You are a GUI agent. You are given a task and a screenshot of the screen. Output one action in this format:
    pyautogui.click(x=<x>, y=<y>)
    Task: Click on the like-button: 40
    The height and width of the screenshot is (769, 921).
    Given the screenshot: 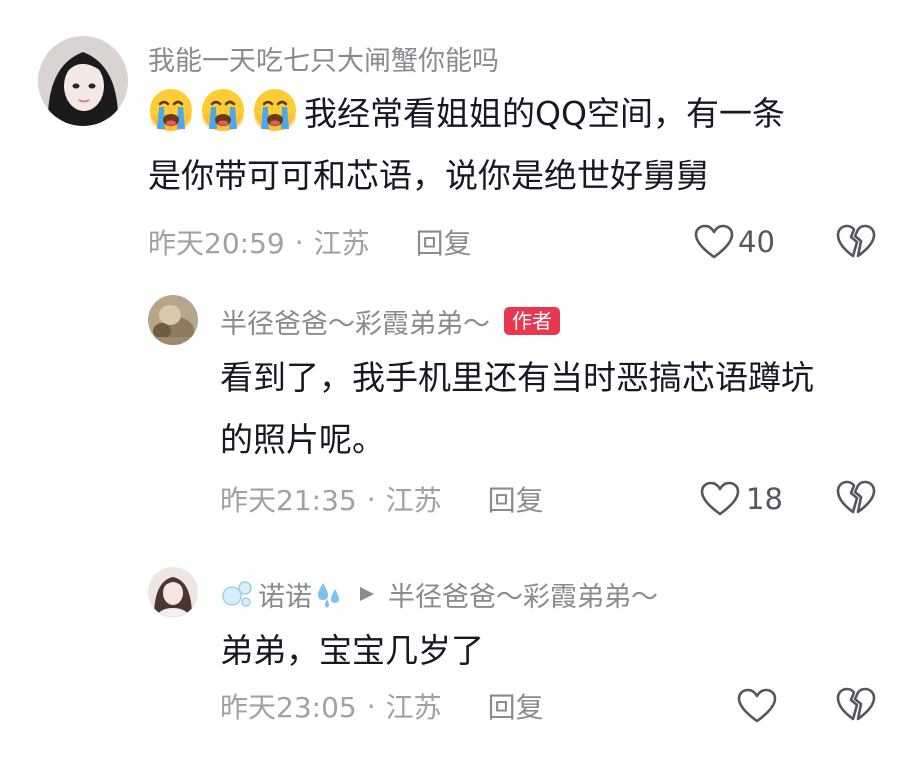 What is the action you would take?
    pyautogui.click(x=734, y=242)
    